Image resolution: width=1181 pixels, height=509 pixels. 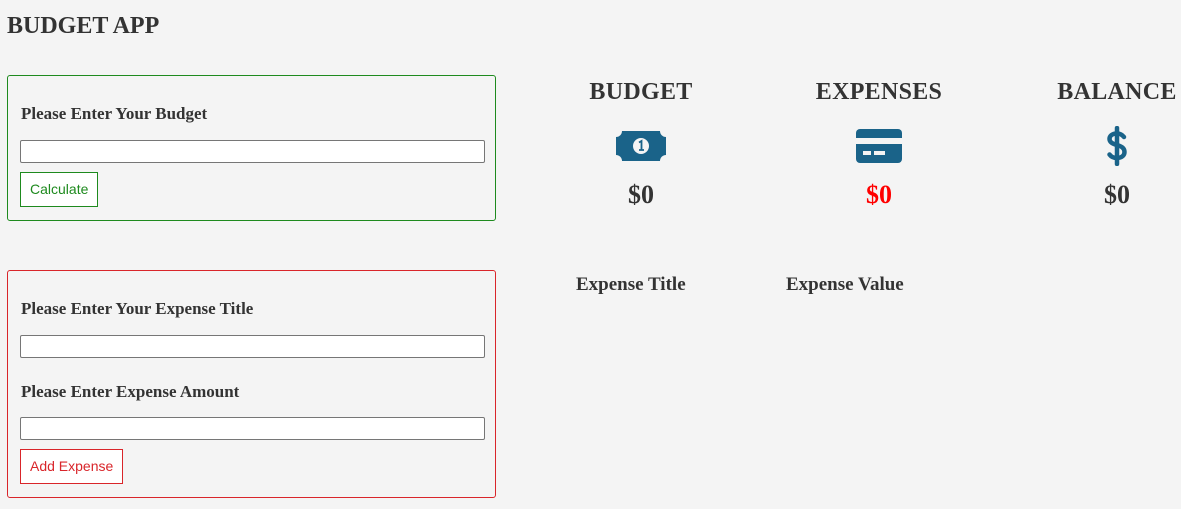 What do you see at coordinates (130, 391) in the screenshot?
I see `expense-amount-label: Please Enter Expense Amount` at bounding box center [130, 391].